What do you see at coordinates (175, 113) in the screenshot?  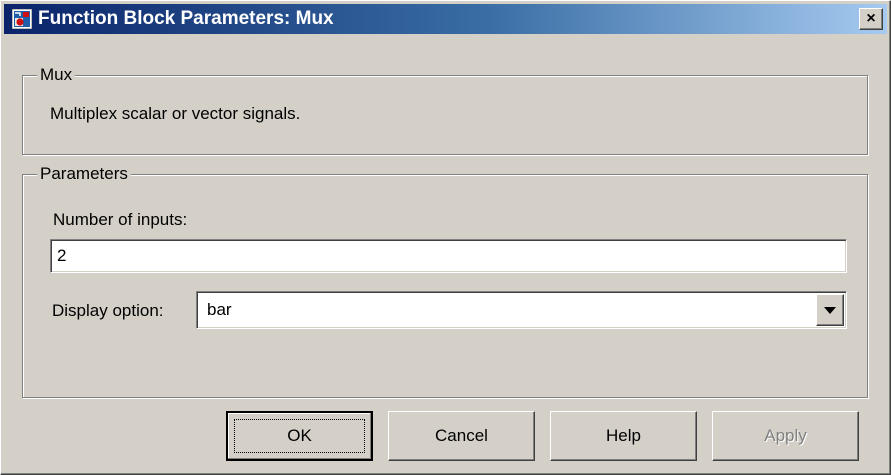 I see `block-description: Multiplex scalar or vector signals.` at bounding box center [175, 113].